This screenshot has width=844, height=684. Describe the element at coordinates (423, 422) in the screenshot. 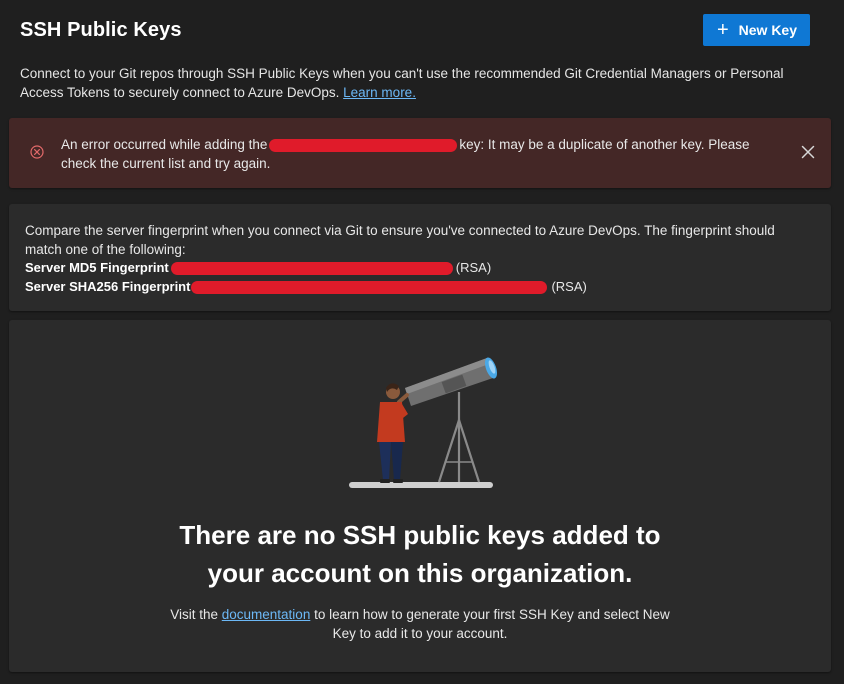

I see `telescope-illustration` at that location.